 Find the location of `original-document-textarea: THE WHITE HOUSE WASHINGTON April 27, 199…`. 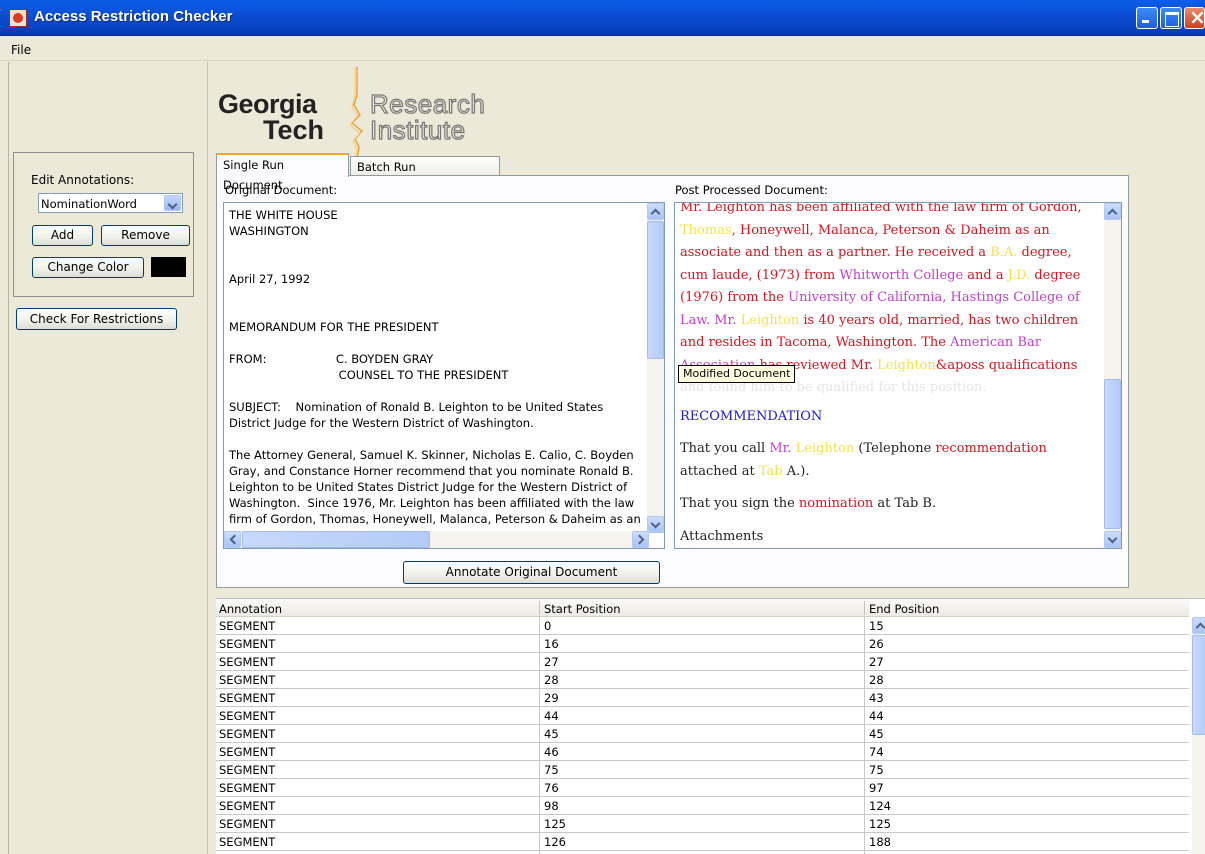

original-document-textarea: THE WHITE HOUSE WASHINGTON April 27, 199… is located at coordinates (444, 375).